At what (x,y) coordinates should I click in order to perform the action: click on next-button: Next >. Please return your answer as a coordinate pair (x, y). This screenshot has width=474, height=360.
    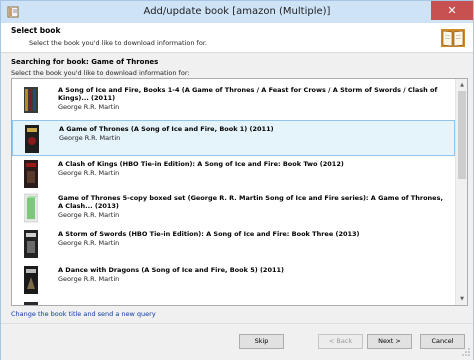
    Looking at the image, I should click on (389, 341).